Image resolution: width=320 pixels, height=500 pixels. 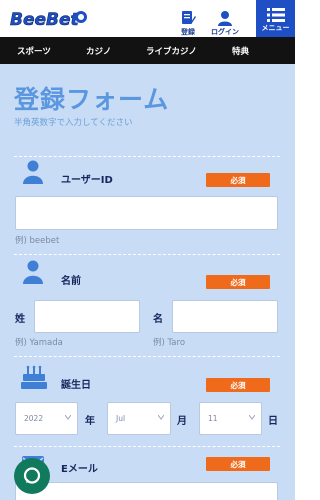 I want to click on chat-button, so click(x=32, y=476).